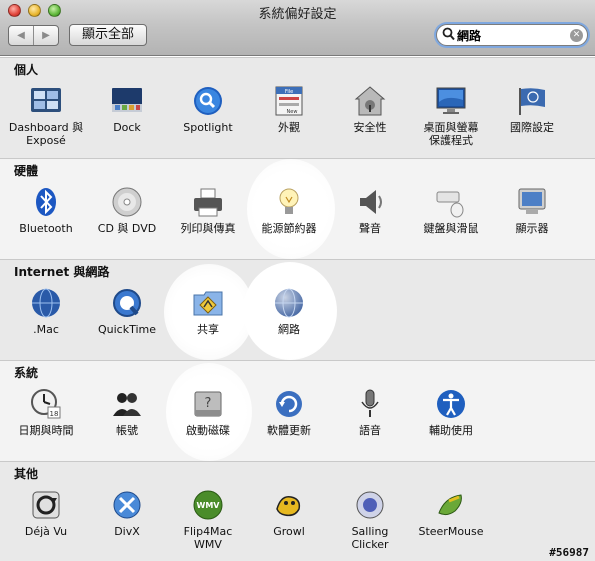 This screenshot has height=561, width=595. I want to click on quicktime-icon, so click(127, 303).